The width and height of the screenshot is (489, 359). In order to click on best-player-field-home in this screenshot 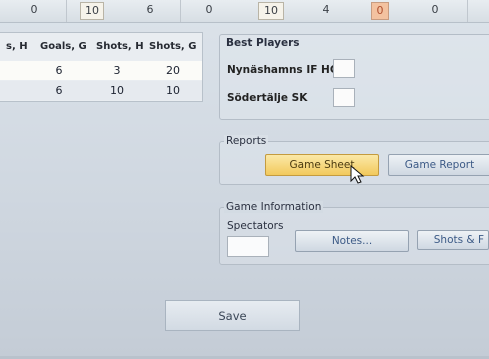, I will do `click(344, 68)`.